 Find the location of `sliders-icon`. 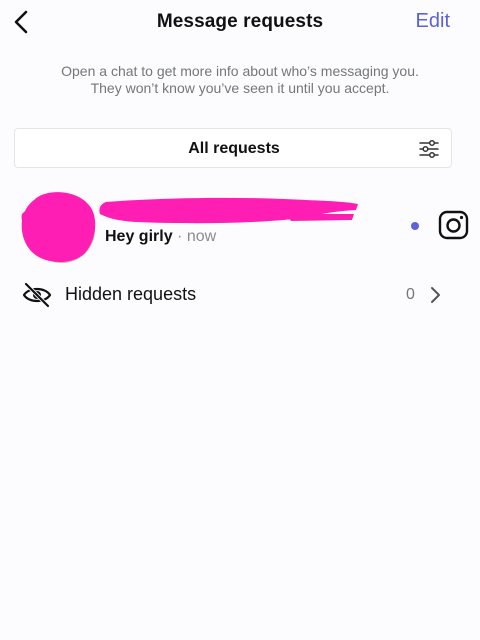

sliders-icon is located at coordinates (429, 149).